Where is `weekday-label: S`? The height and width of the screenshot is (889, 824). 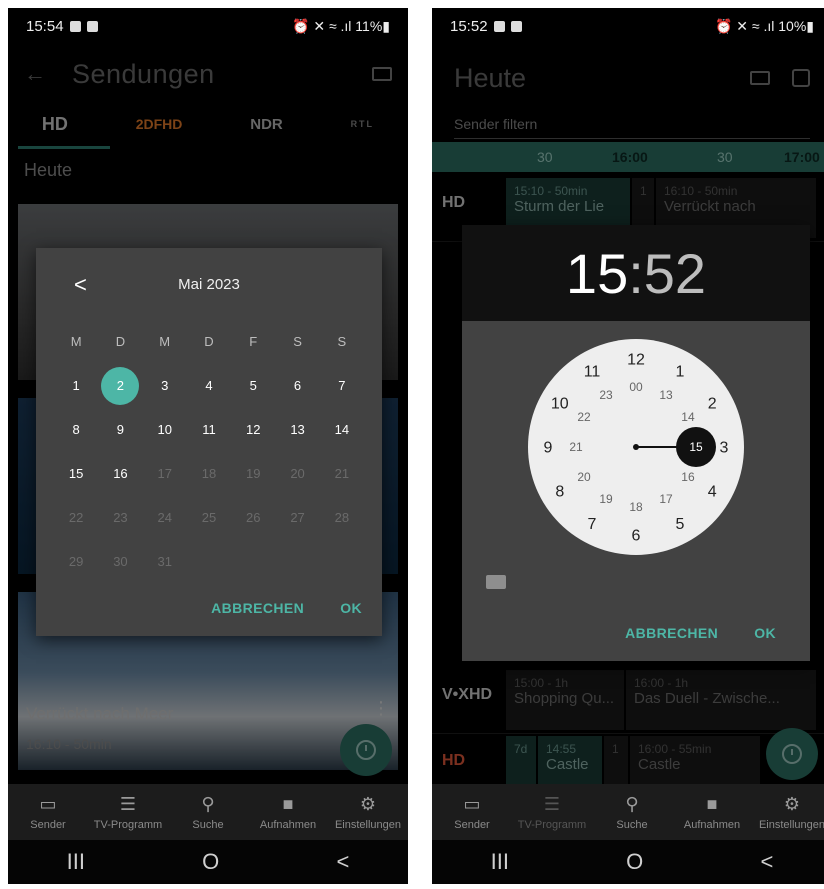 weekday-label: S is located at coordinates (342, 341).